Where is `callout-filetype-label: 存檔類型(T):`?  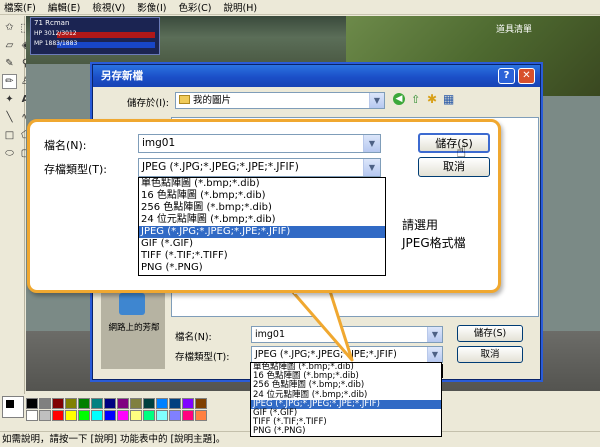 callout-filetype-label: 存檔類型(T): is located at coordinates (76, 169).